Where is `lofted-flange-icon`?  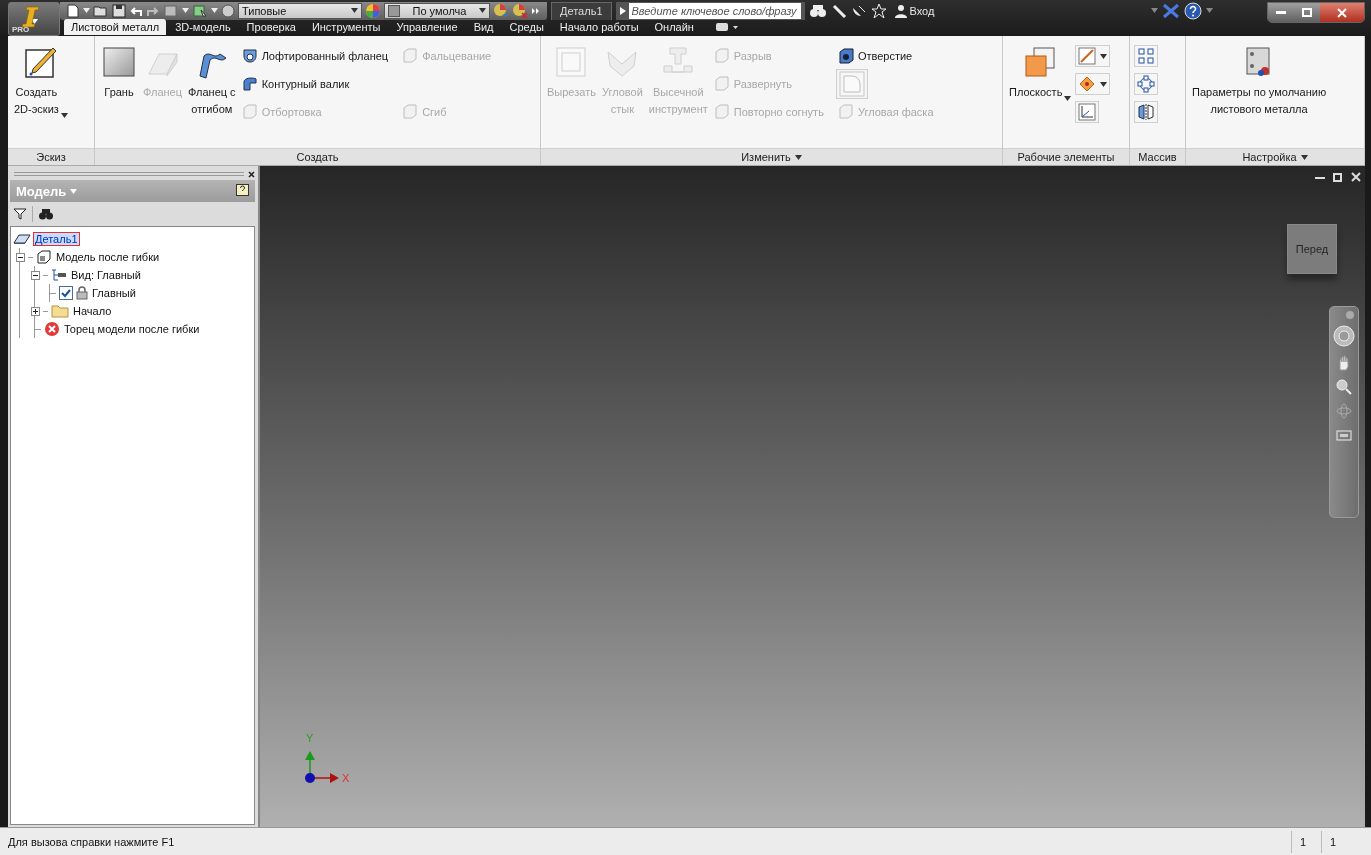
lofted-flange-icon is located at coordinates (249, 56).